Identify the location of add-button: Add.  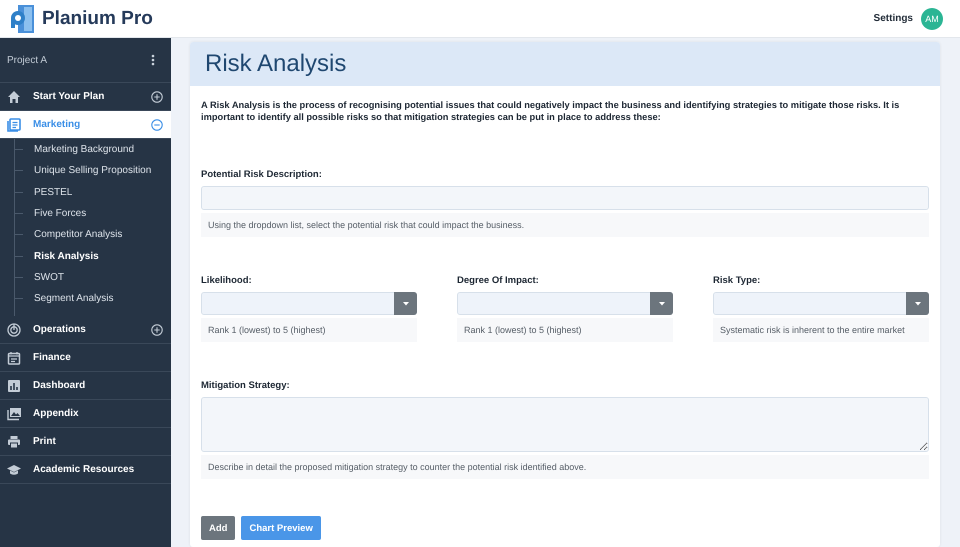
(218, 528).